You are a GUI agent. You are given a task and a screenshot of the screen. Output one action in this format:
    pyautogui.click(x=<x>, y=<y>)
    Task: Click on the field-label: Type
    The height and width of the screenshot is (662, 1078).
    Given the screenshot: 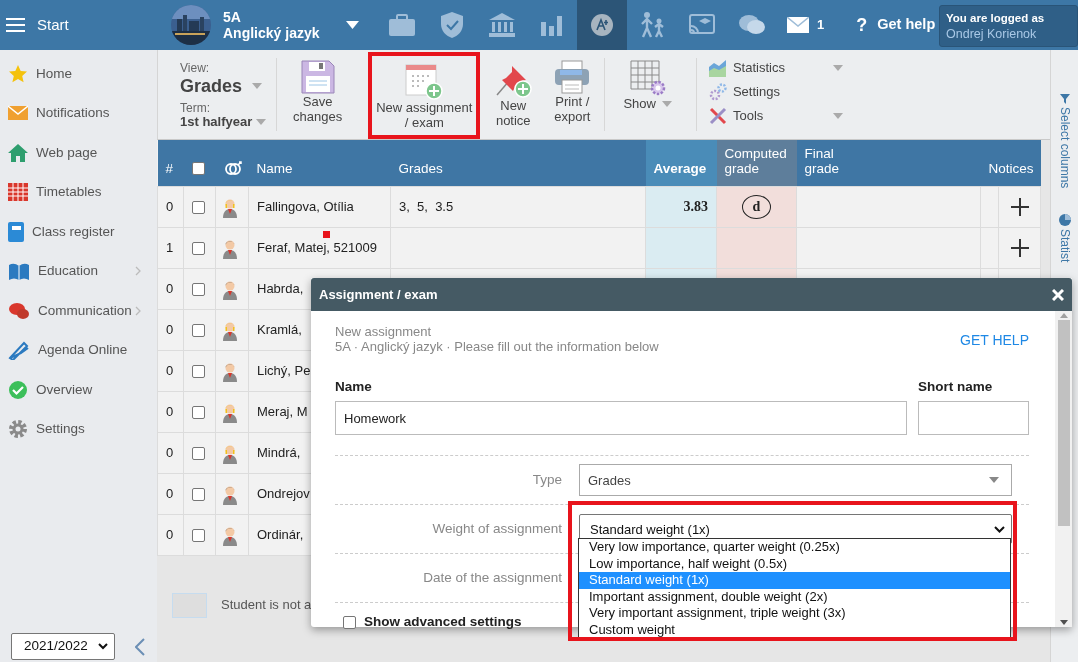 What is the action you would take?
    pyautogui.click(x=547, y=480)
    